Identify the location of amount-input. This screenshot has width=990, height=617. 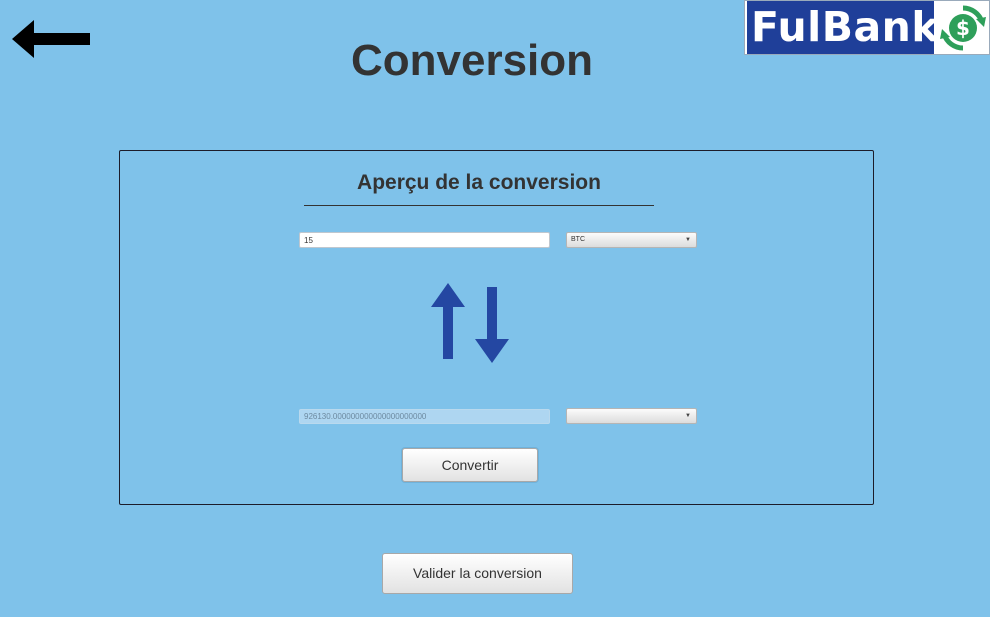
(424, 240).